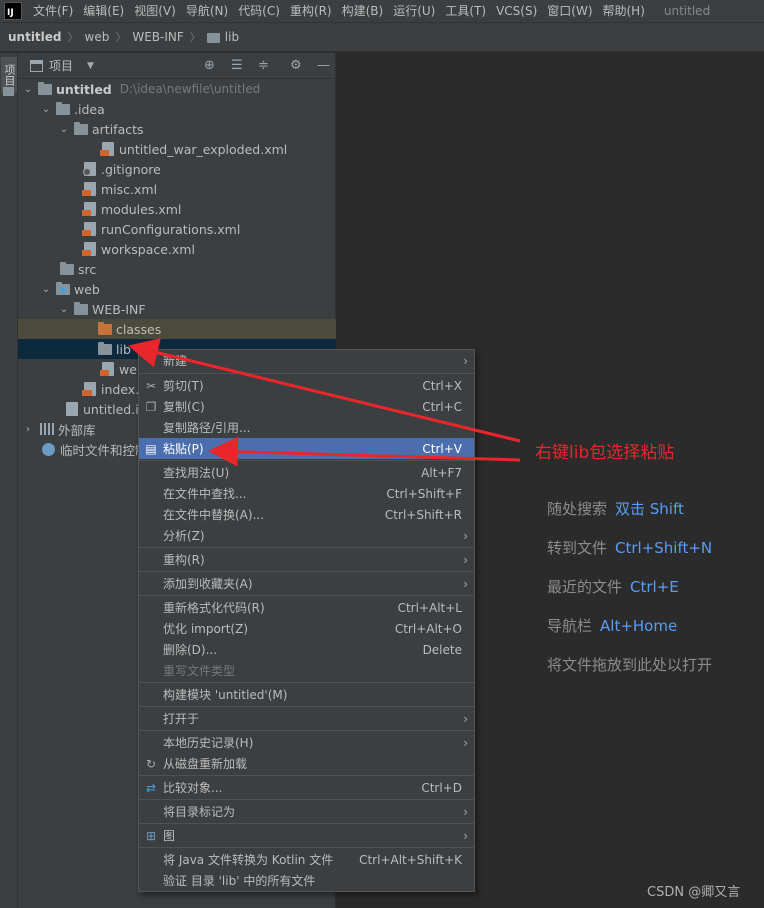 This screenshot has height=908, width=764. Describe the element at coordinates (177, 329) in the screenshot. I see `tree-item-classes: classes` at that location.